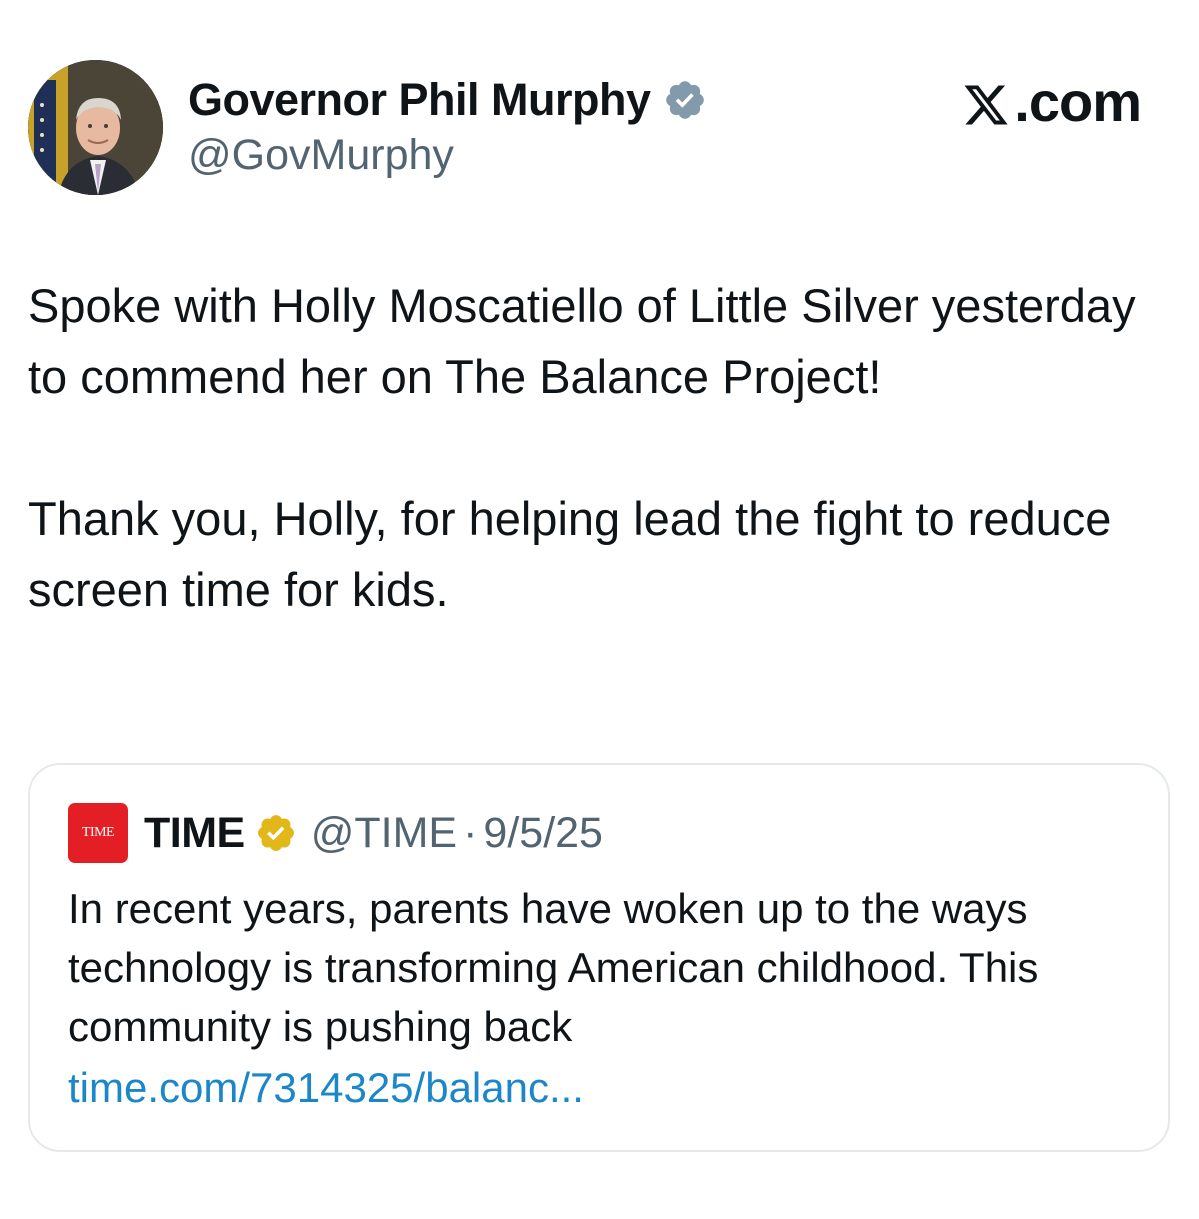 The height and width of the screenshot is (1219, 1199). I want to click on time-logo-text: TIME, so click(98, 832).